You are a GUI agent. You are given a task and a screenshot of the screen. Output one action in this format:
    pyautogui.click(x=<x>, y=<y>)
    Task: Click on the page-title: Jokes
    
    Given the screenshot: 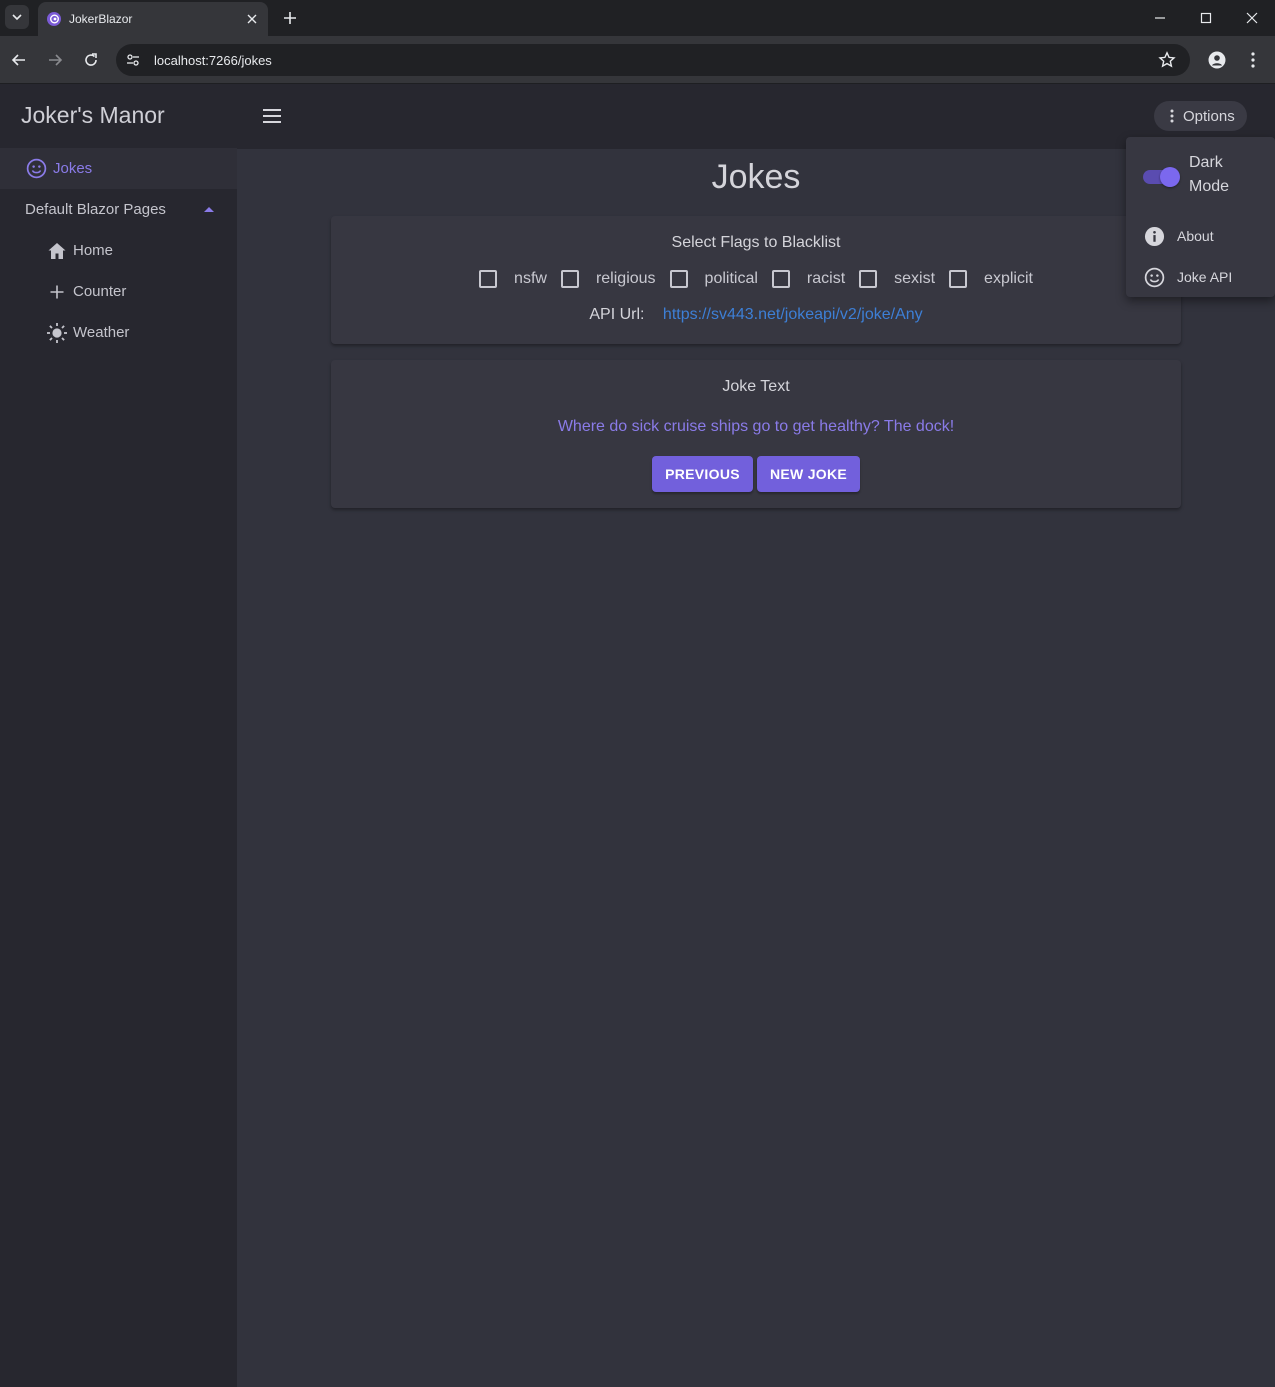 What is the action you would take?
    pyautogui.click(x=756, y=177)
    